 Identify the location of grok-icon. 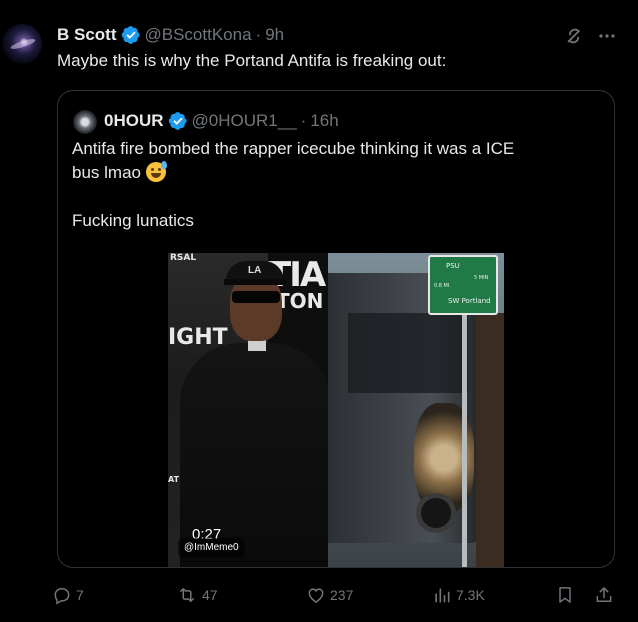
(574, 36).